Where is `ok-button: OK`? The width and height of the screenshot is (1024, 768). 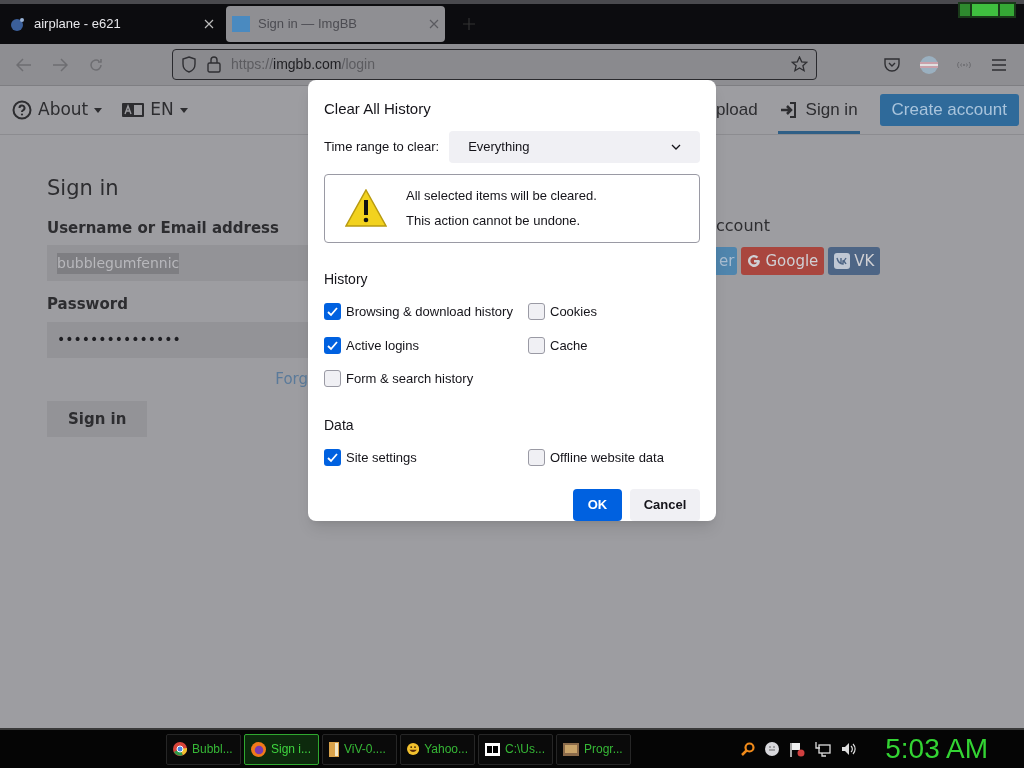
ok-button: OK is located at coordinates (597, 505).